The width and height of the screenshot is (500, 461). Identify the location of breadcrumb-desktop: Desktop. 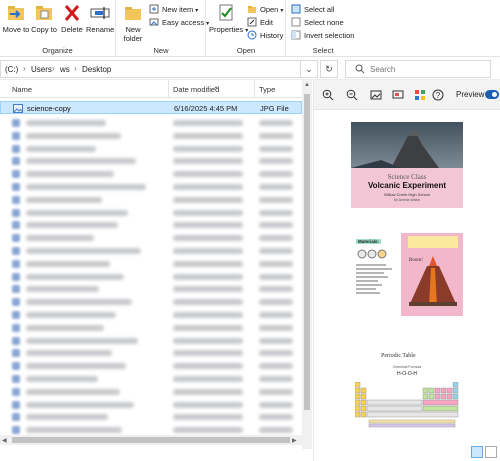
(96, 69).